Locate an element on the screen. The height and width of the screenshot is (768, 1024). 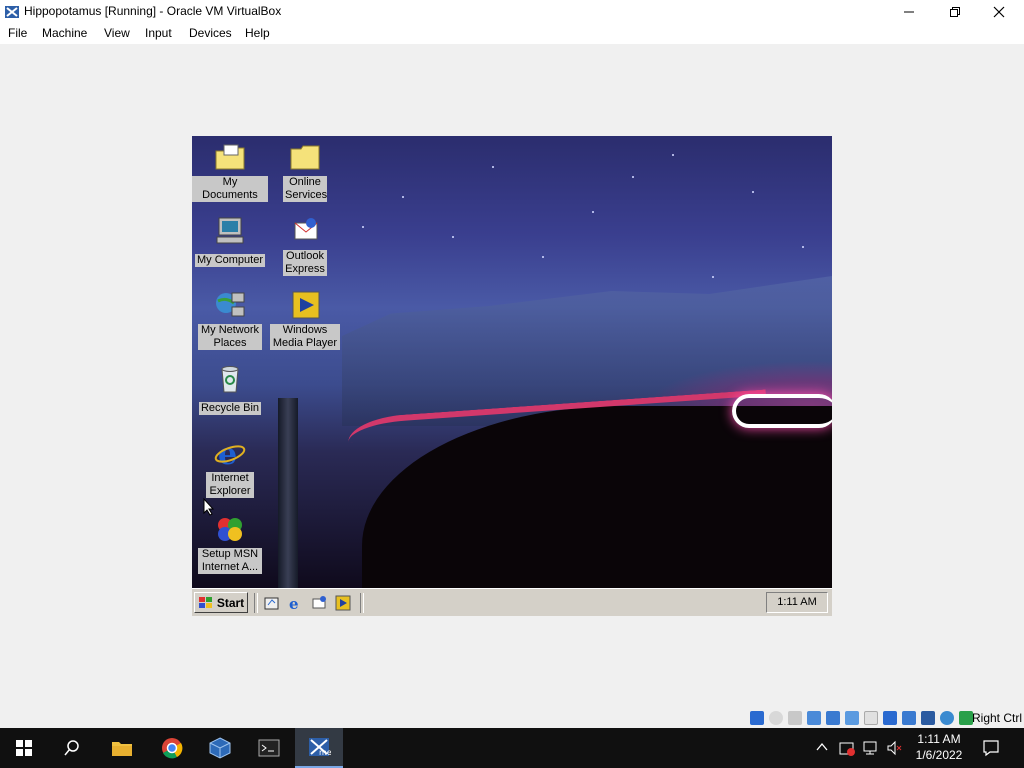
close-button is located at coordinates (999, 12).